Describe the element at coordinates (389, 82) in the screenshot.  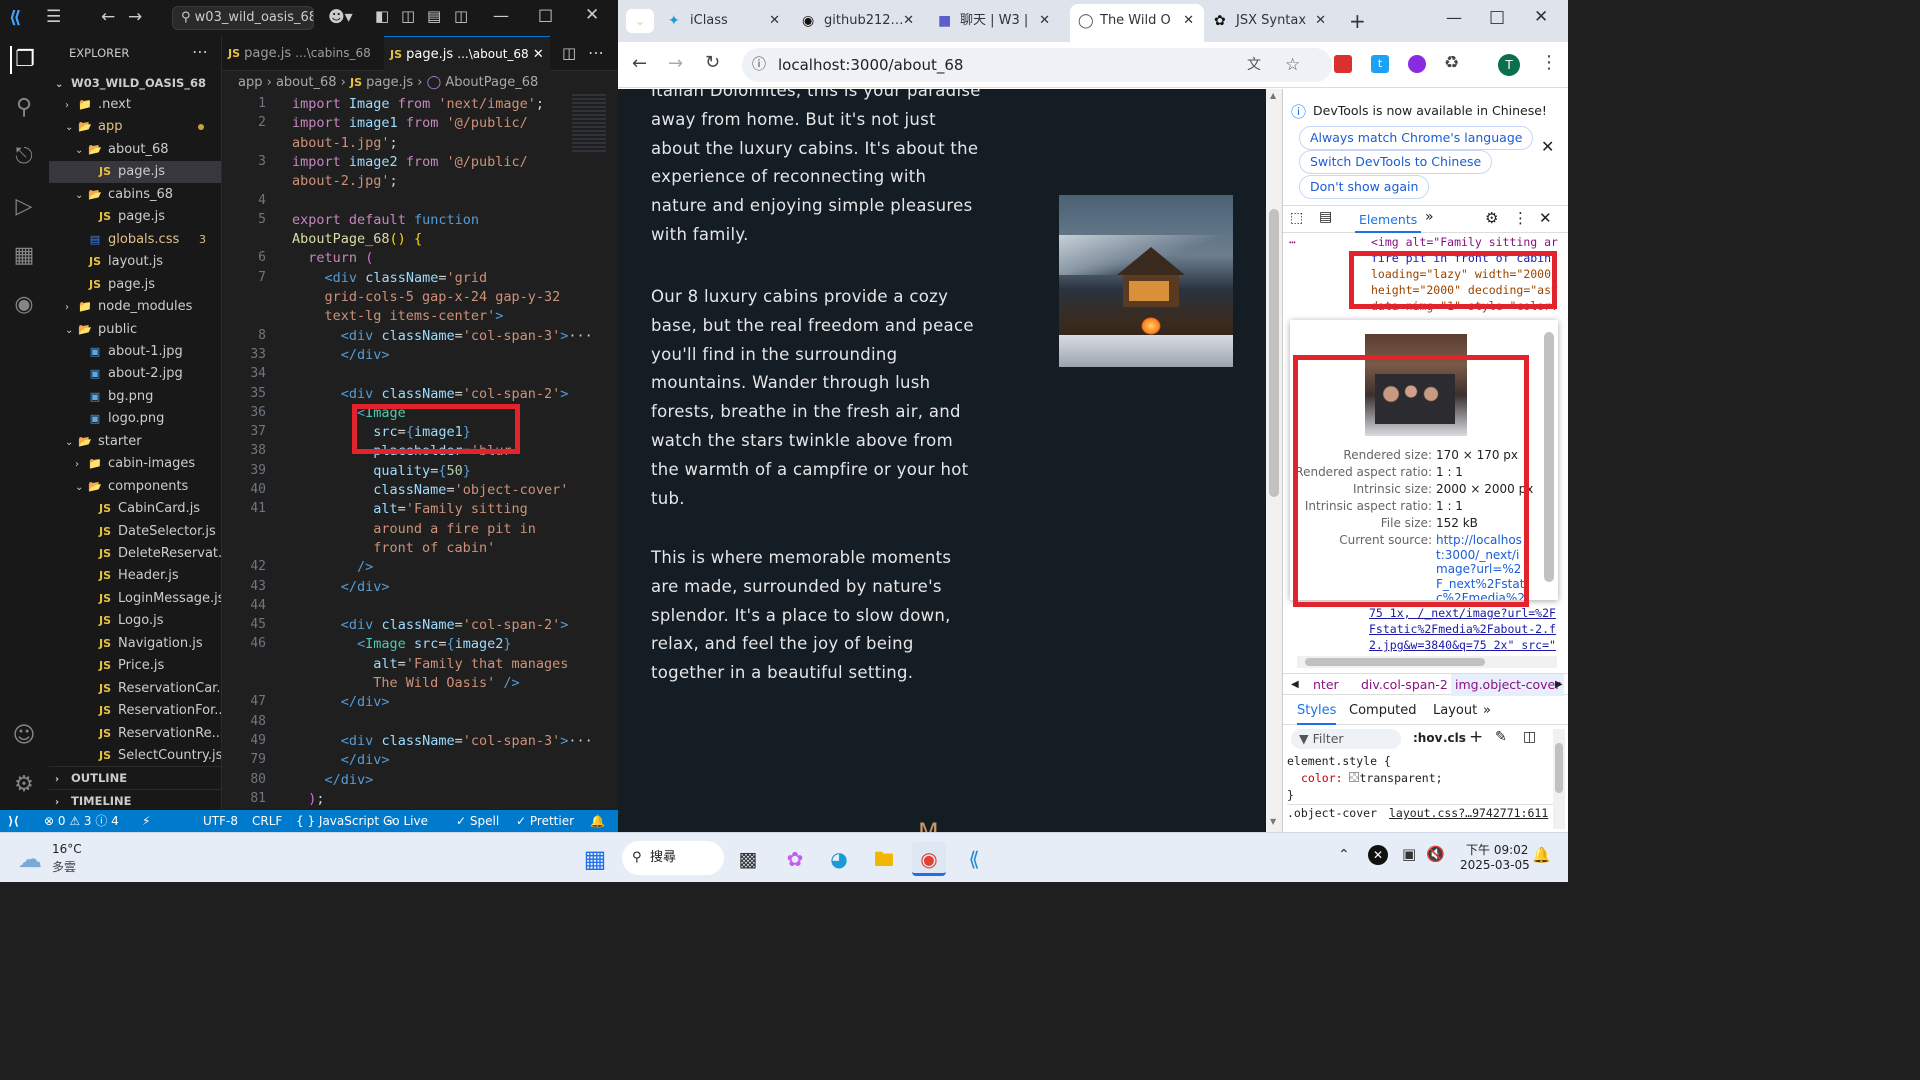
I see `breadcrumb-item: page.js` at that location.